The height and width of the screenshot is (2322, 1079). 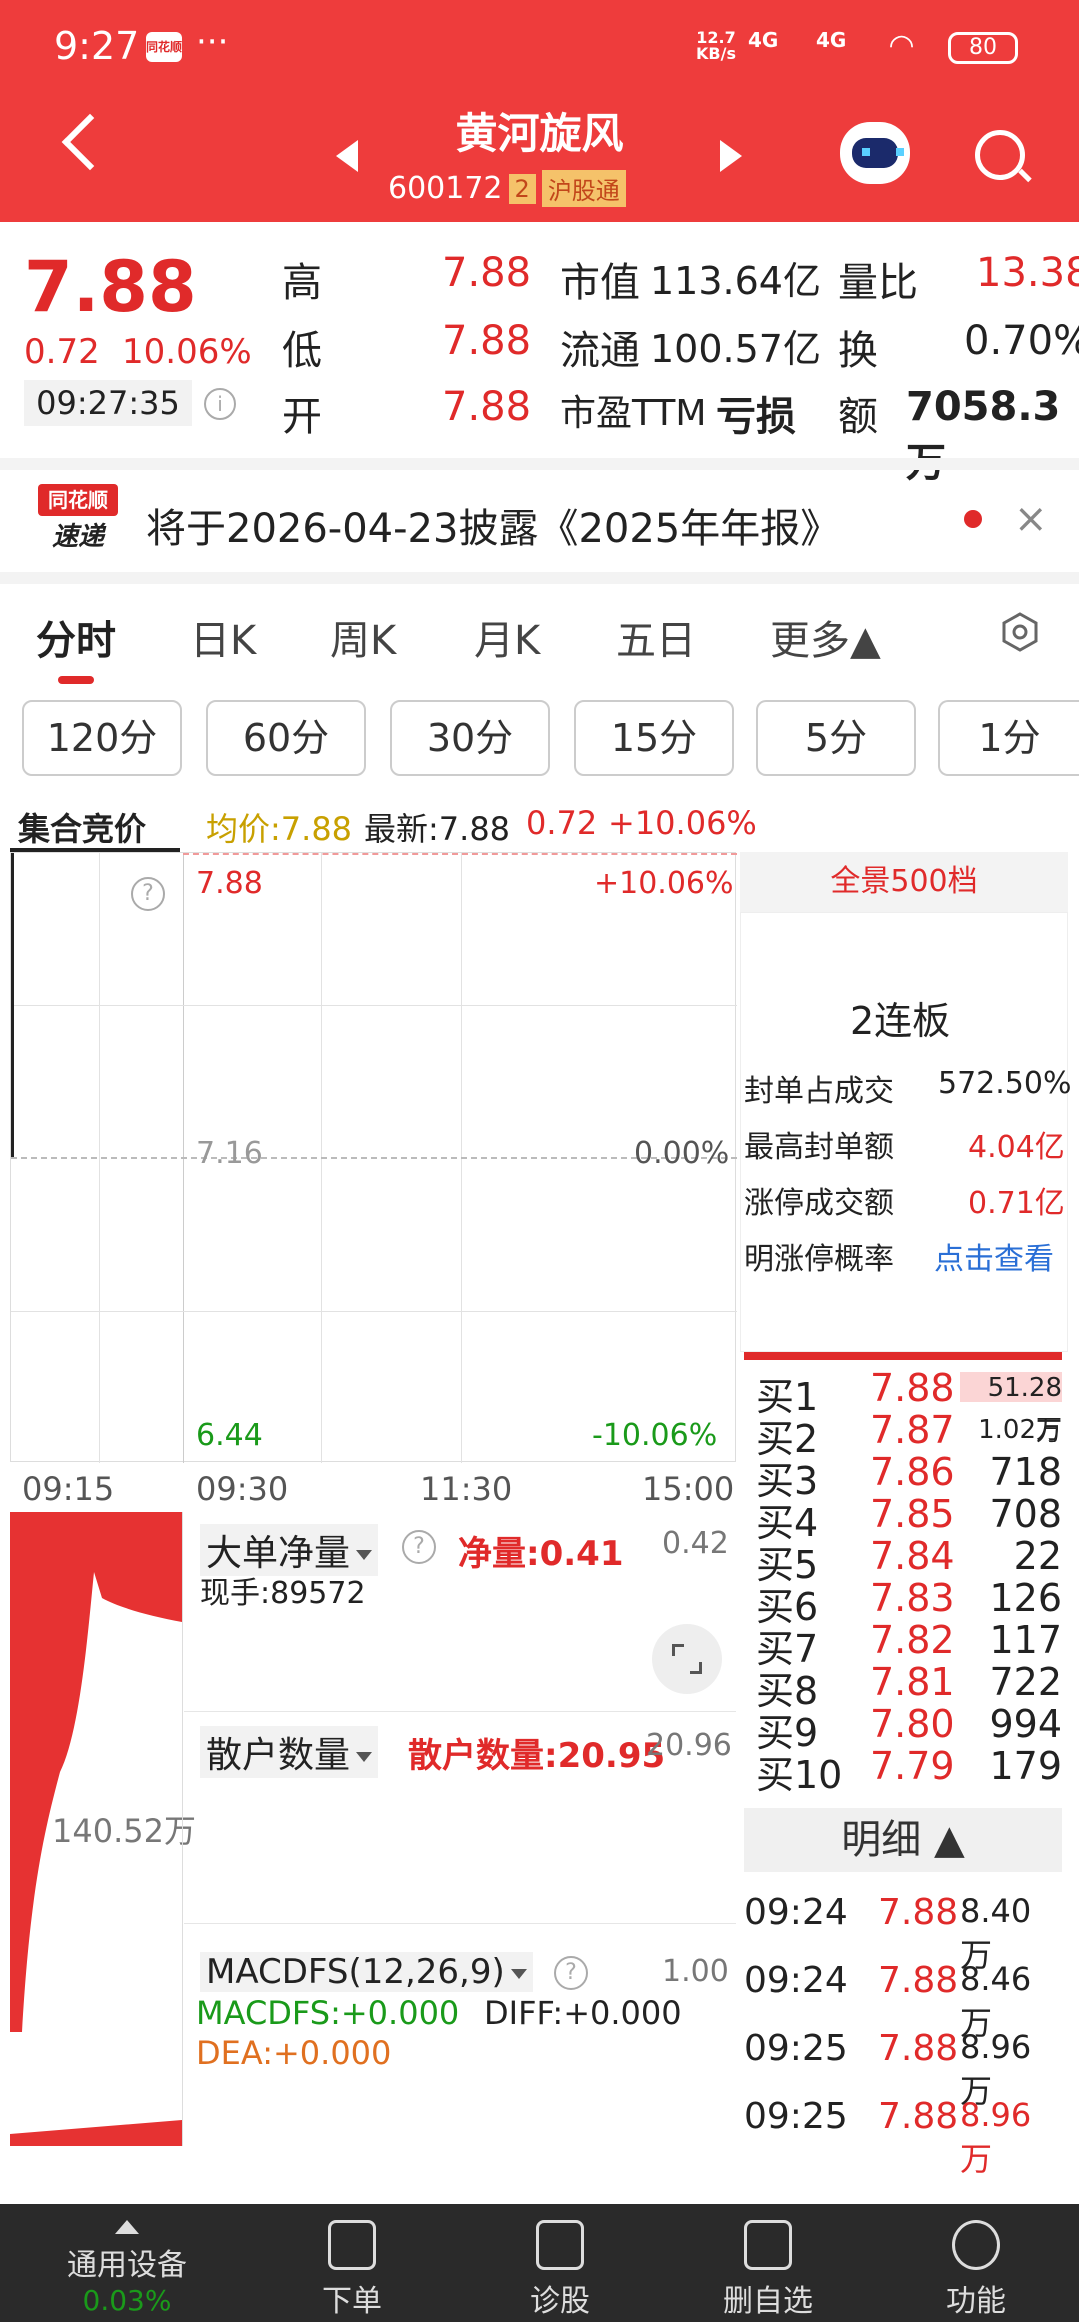 What do you see at coordinates (363, 637) in the screenshot?
I see `tab-week-k: 周K` at bounding box center [363, 637].